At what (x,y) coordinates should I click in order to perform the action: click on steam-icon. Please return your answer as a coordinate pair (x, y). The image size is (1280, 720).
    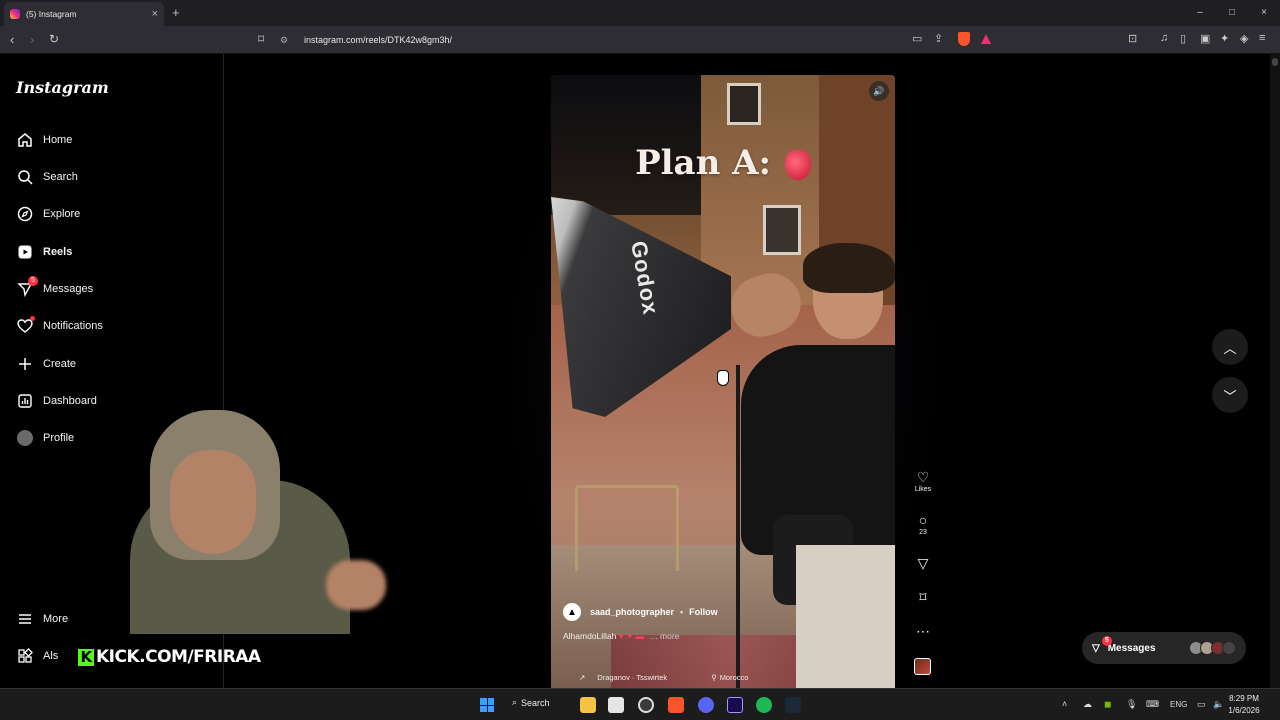
    Looking at the image, I should click on (793, 705).